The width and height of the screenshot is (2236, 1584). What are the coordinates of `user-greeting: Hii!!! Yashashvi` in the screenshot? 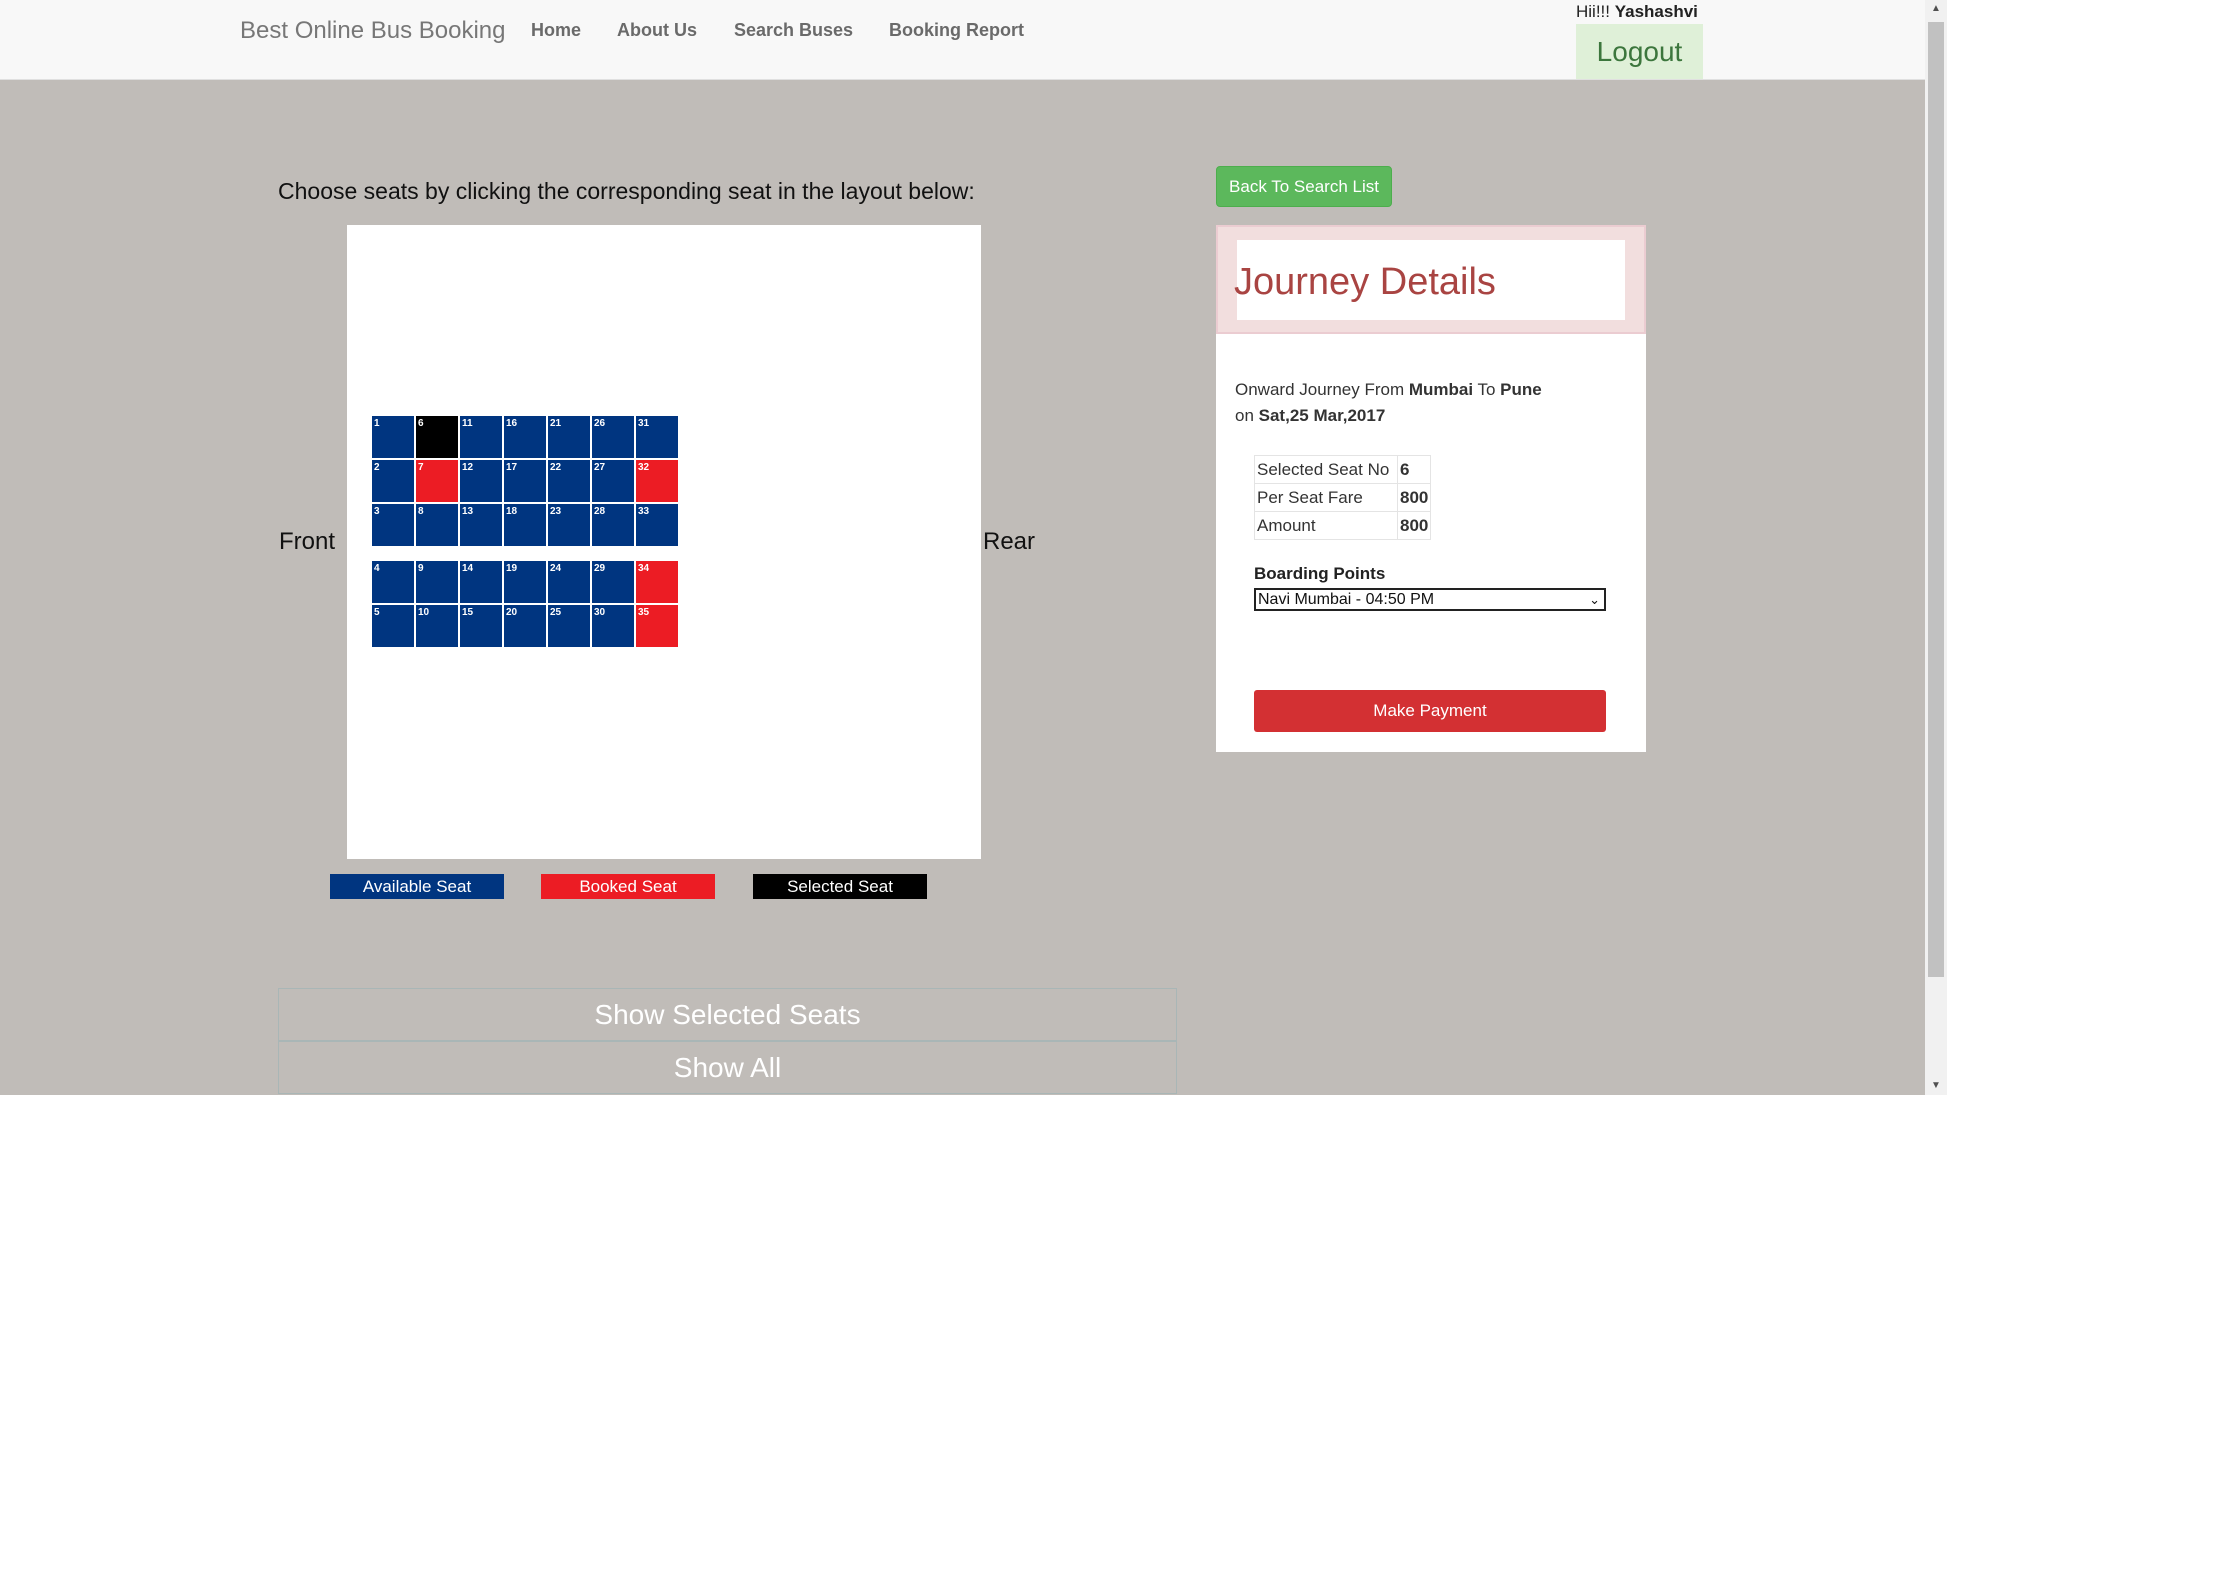 It's located at (1637, 12).